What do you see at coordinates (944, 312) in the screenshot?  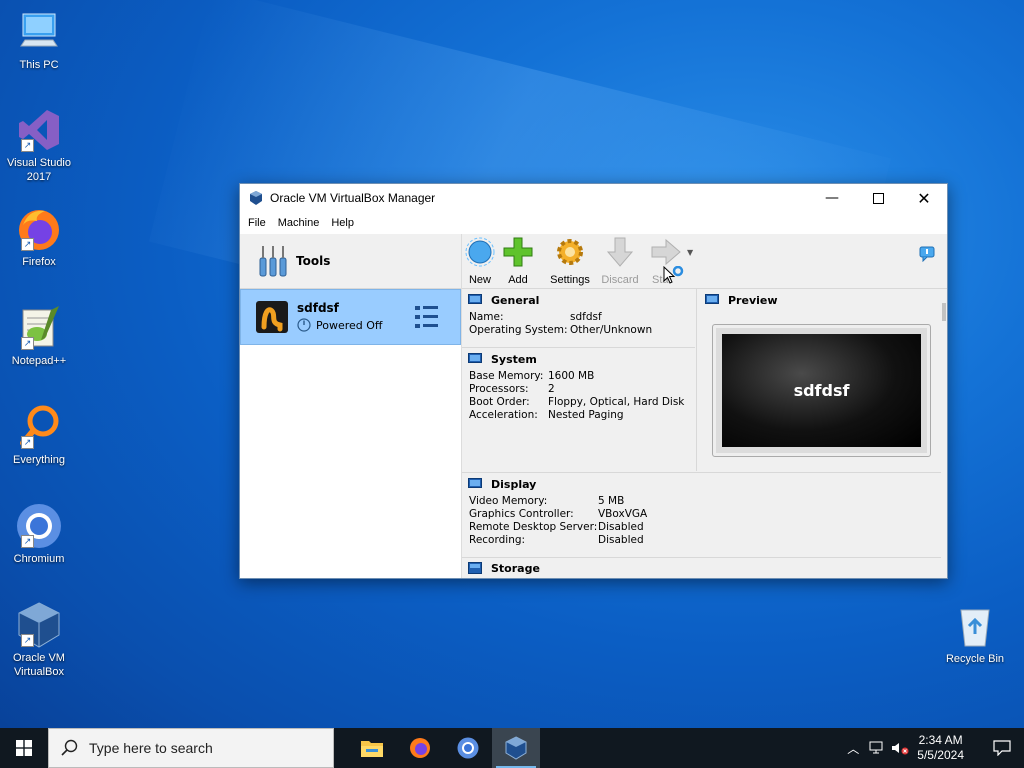 I see `scrollbar-thumb` at bounding box center [944, 312].